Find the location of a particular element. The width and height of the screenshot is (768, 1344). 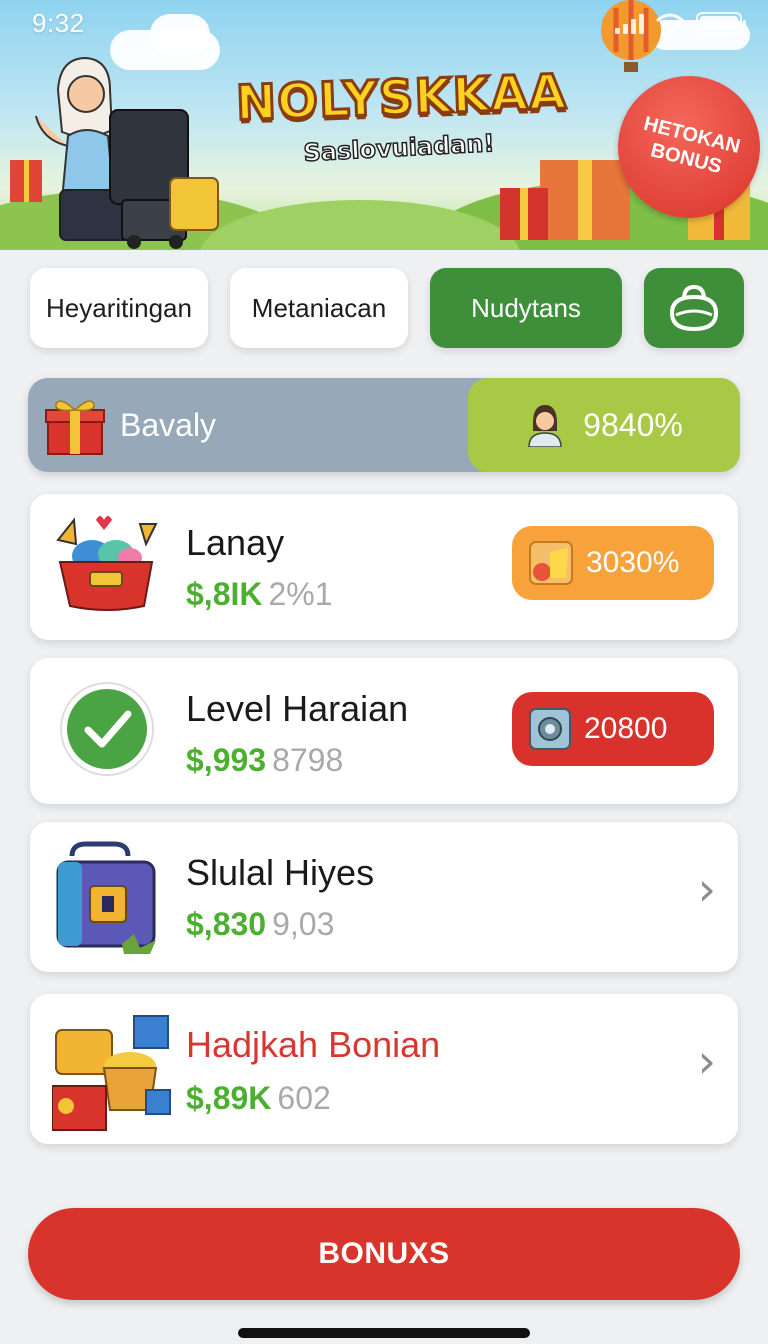

balance-percent-box: 9840% is located at coordinates (604, 425).